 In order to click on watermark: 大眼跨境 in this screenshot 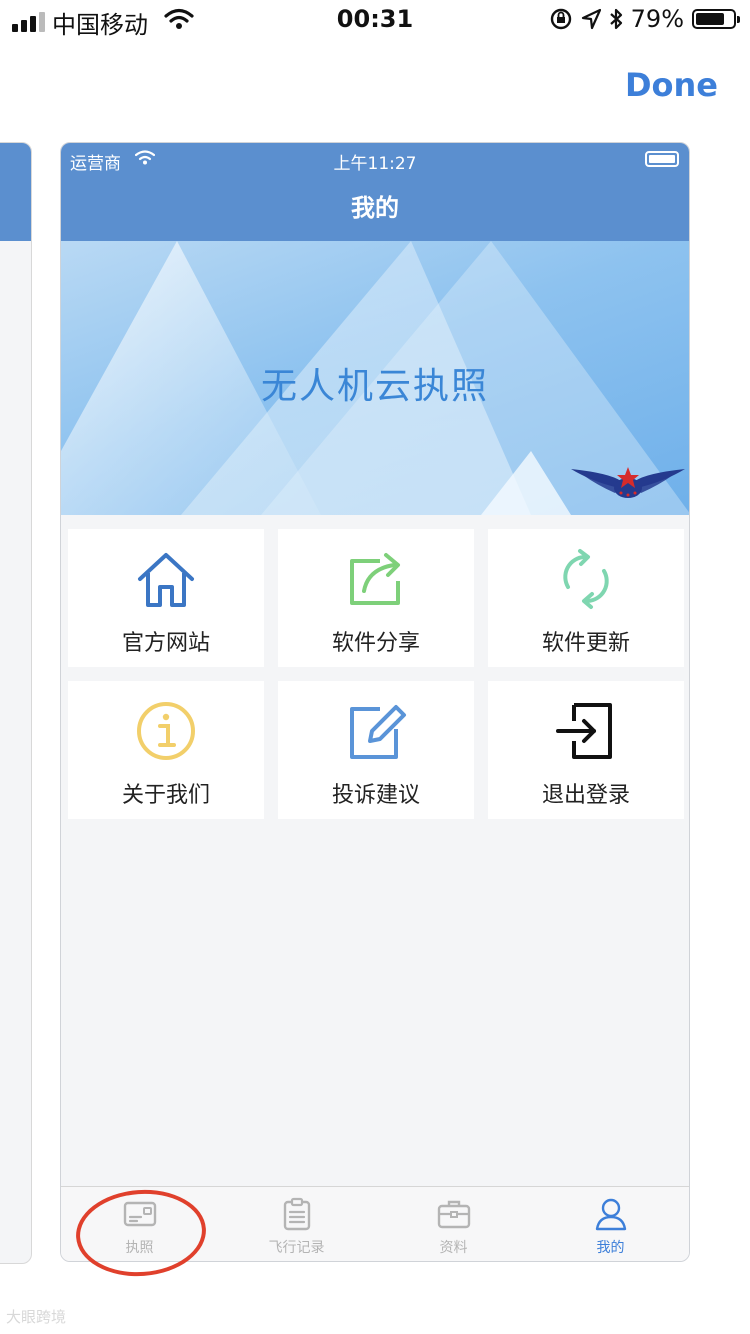, I will do `click(36, 1317)`.